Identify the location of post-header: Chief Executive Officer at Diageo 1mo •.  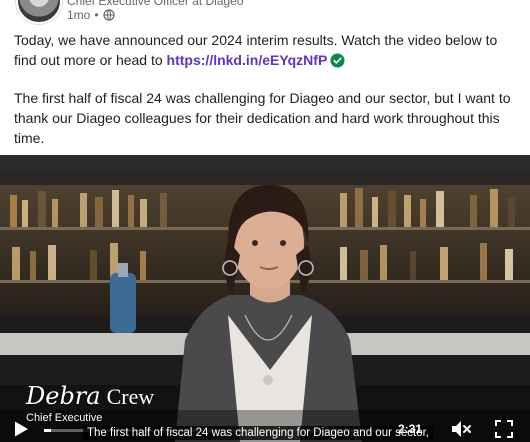
(265, 13).